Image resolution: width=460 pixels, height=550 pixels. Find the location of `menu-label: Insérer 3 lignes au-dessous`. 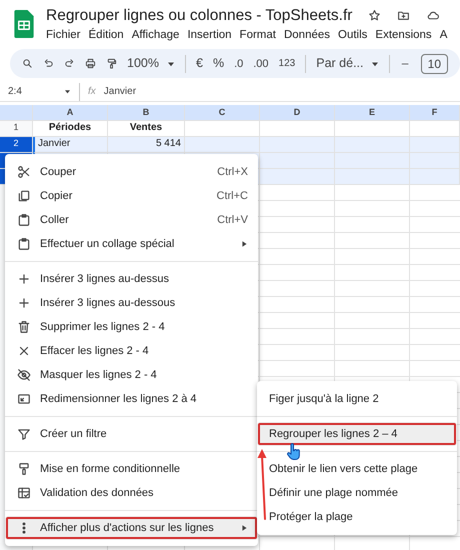

menu-label: Insérer 3 lignes au-dessous is located at coordinates (108, 303).